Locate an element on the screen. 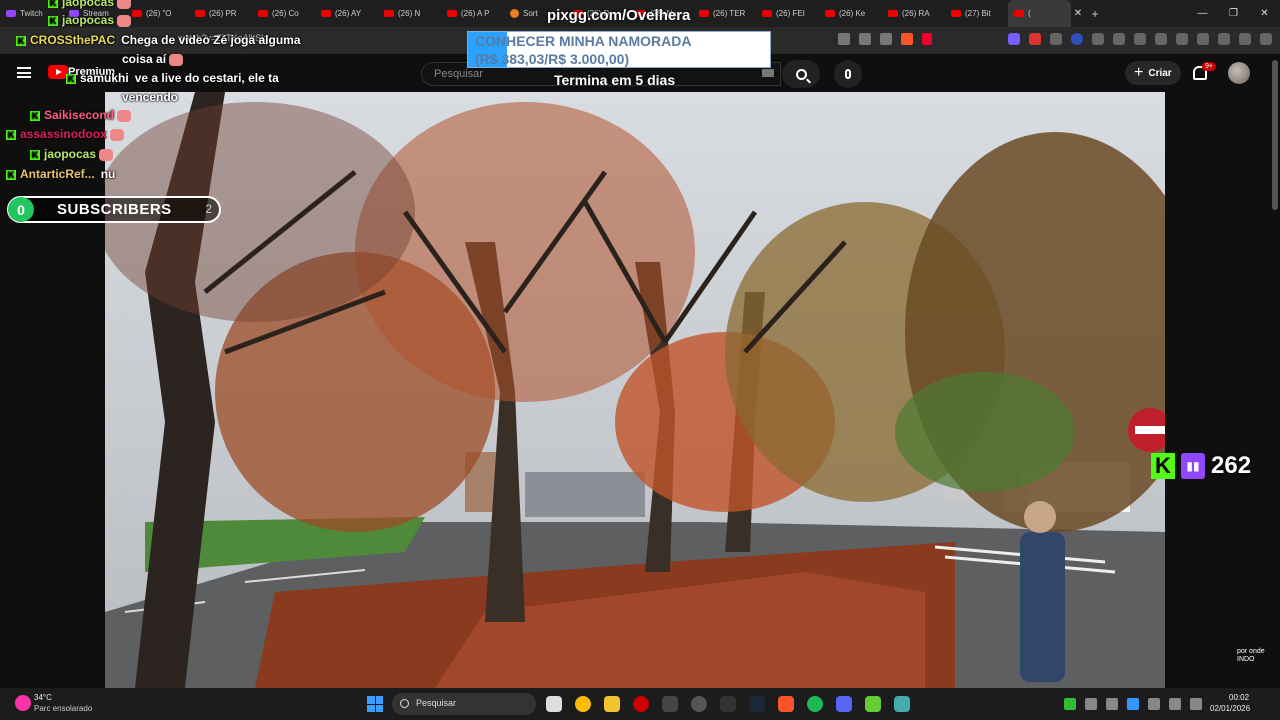  restore-icon: ❐ is located at coordinates (1233, 13).